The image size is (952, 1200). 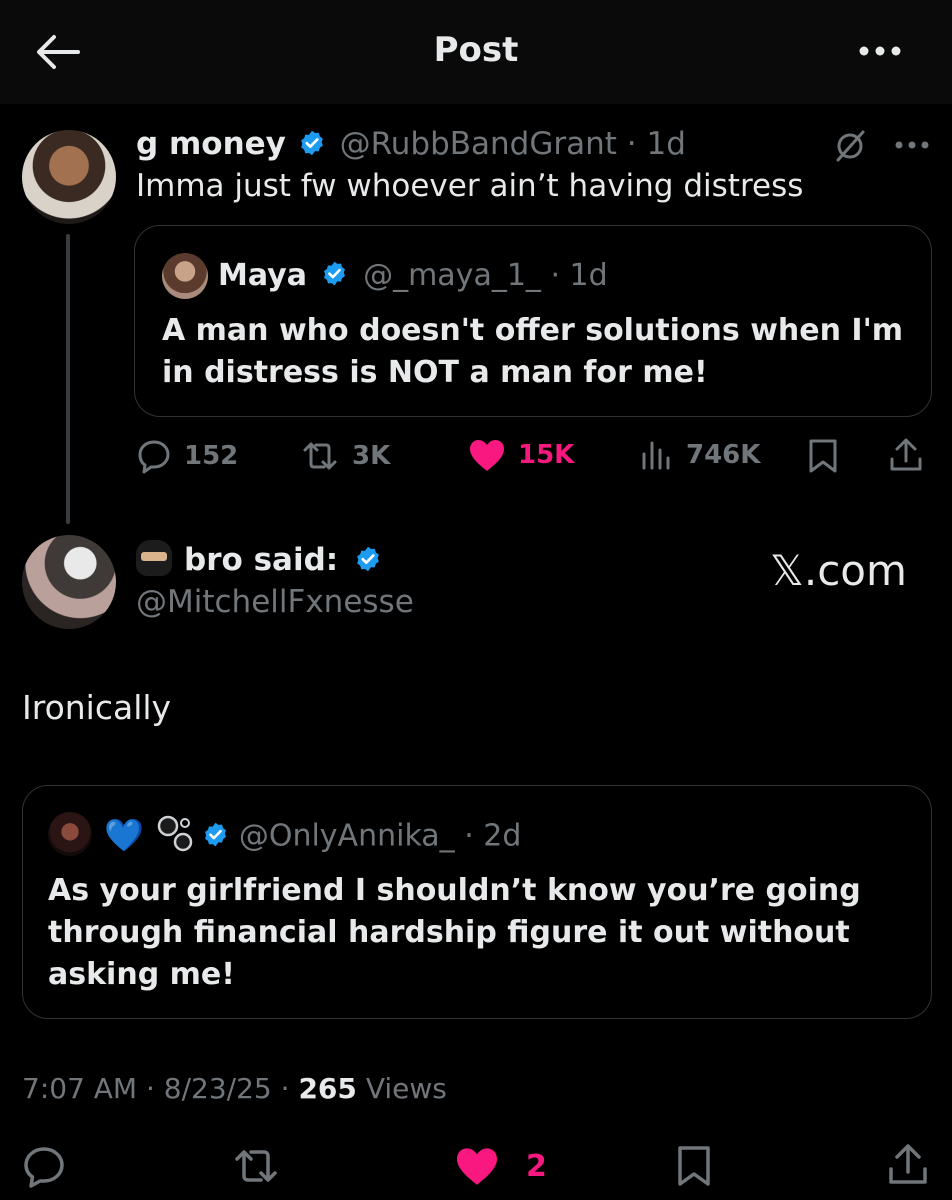 What do you see at coordinates (912, 145) in the screenshot?
I see `post-more-icon` at bounding box center [912, 145].